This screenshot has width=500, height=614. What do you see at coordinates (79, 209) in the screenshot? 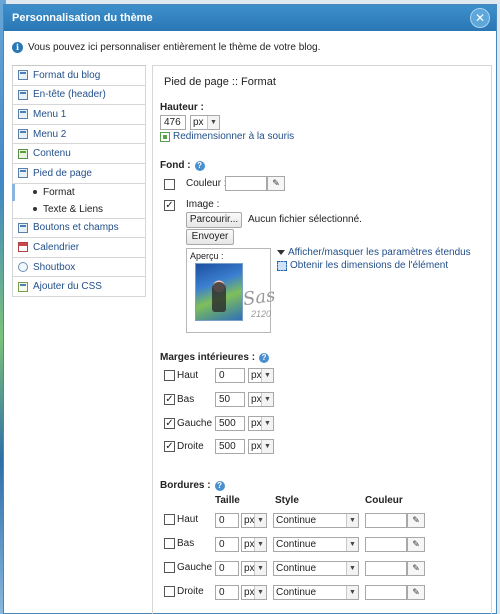
I see `sidebar-subitem-texte-liens: Texte & Liens` at bounding box center [79, 209].